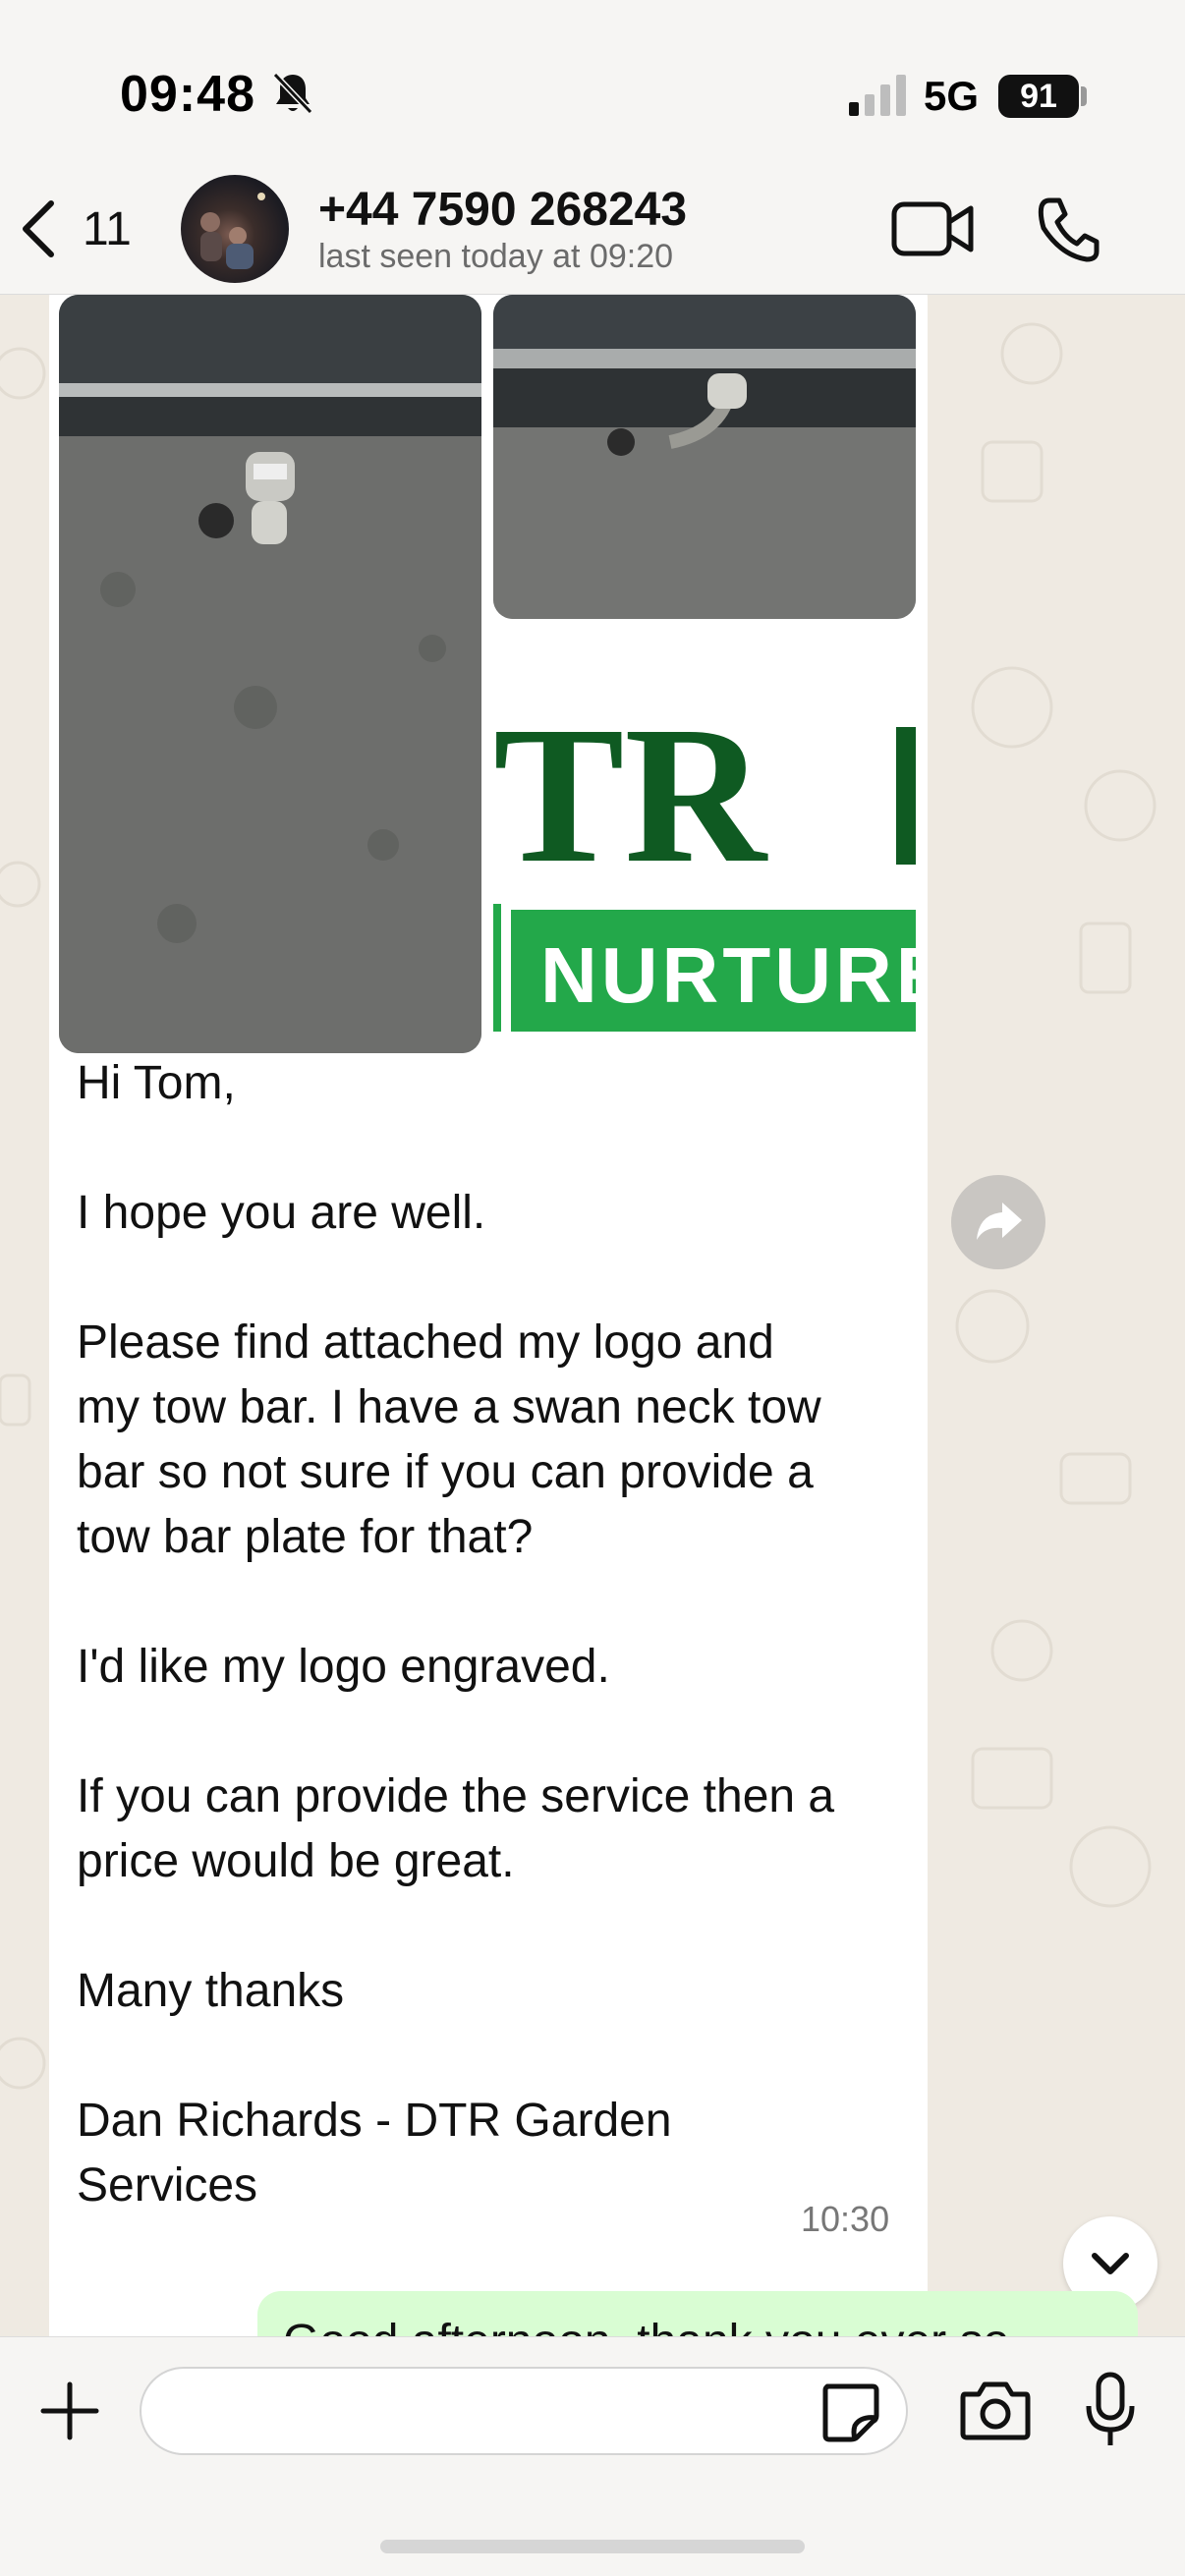 The width and height of the screenshot is (1185, 2576). I want to click on sticker-icon, so click(850, 2411).